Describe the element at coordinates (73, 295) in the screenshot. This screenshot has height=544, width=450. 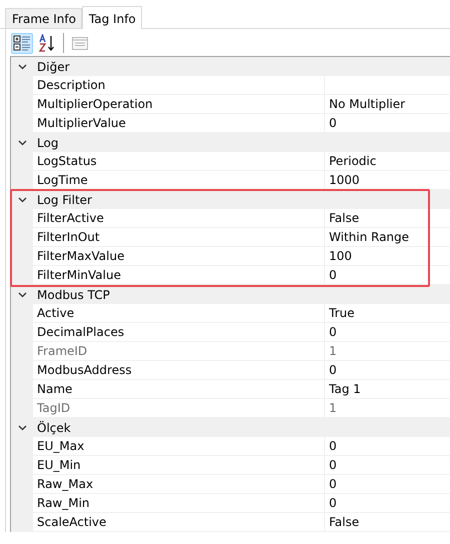
I see `category-title: Modbus TCP` at that location.